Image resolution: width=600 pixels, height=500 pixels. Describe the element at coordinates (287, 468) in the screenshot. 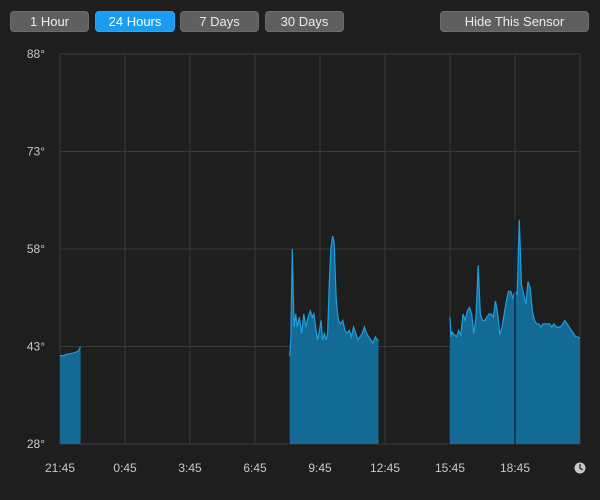

I see `x-axis-ticks: 21:45 0:45 3:45 6:45 9:45 12:45 15:45 18:45` at that location.